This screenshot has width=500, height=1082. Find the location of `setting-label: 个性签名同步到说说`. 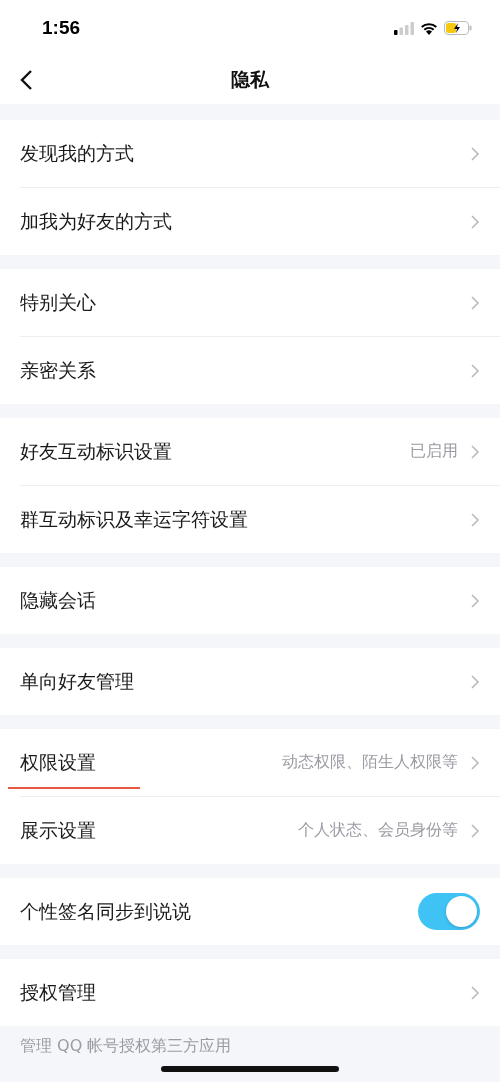

setting-label: 个性签名同步到说说 is located at coordinates (219, 911).